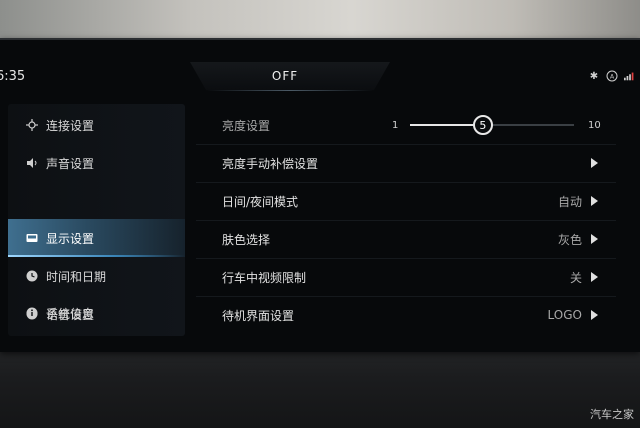  Describe the element at coordinates (96, 125) in the screenshot. I see `sidebar-item-connection: 连接设置` at that location.